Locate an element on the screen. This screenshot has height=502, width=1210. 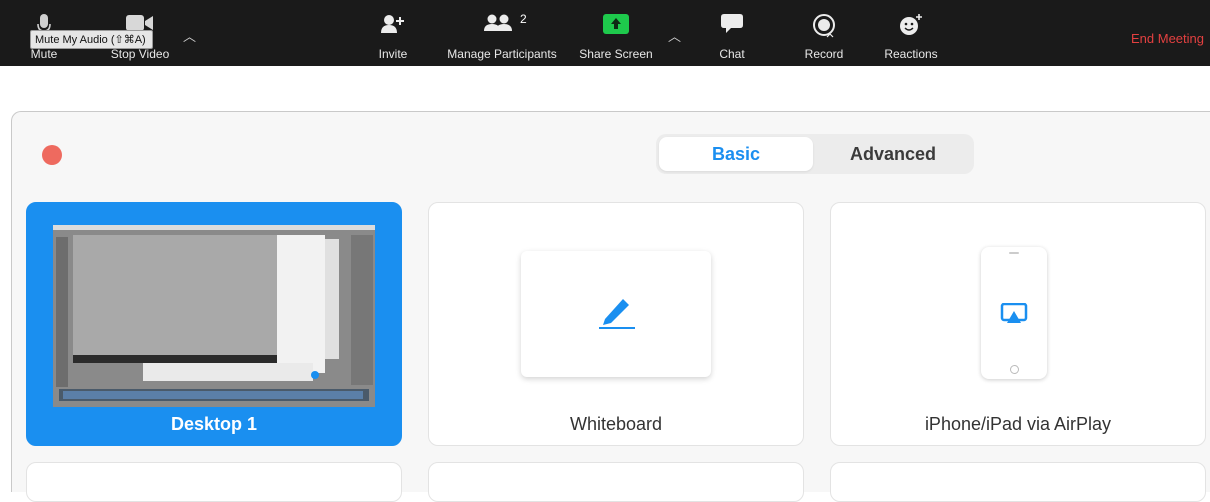
whiteboard-label: Whiteboard is located at coordinates (616, 424).